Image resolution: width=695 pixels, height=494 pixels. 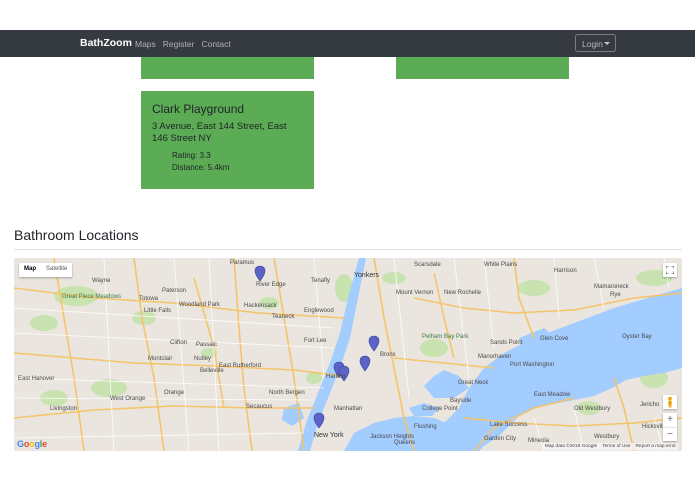 I want to click on navbar: BathZoom Maps Register Contact Login, so click(x=347, y=43).